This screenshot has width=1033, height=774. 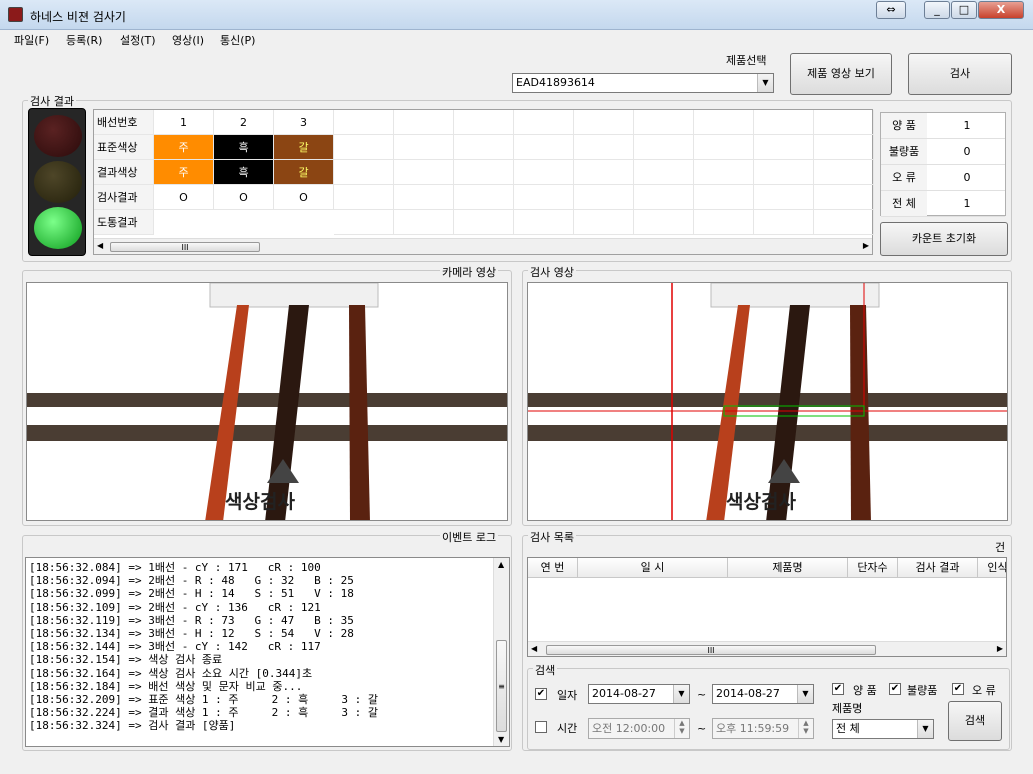 What do you see at coordinates (138, 40) in the screenshot?
I see `menu-settings: 설정(T)` at bounding box center [138, 40].